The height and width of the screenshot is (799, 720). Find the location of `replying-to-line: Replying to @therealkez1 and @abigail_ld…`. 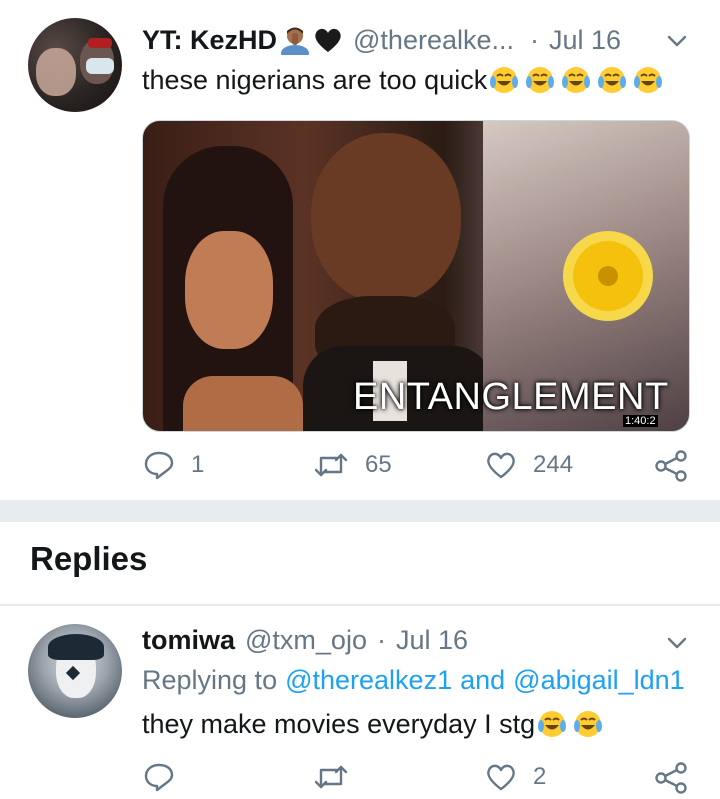

replying-to-line: Replying to @therealkez1 and @abigail_ld… is located at coordinates (413, 680).